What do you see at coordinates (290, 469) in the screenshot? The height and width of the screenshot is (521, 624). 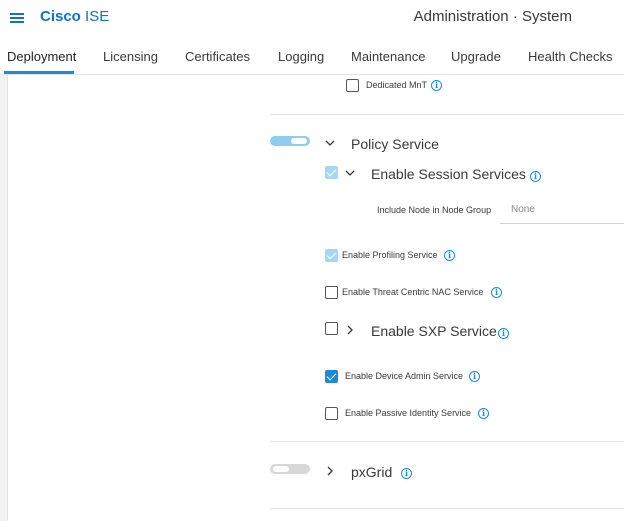 I see `pxgrid-toggle` at bounding box center [290, 469].